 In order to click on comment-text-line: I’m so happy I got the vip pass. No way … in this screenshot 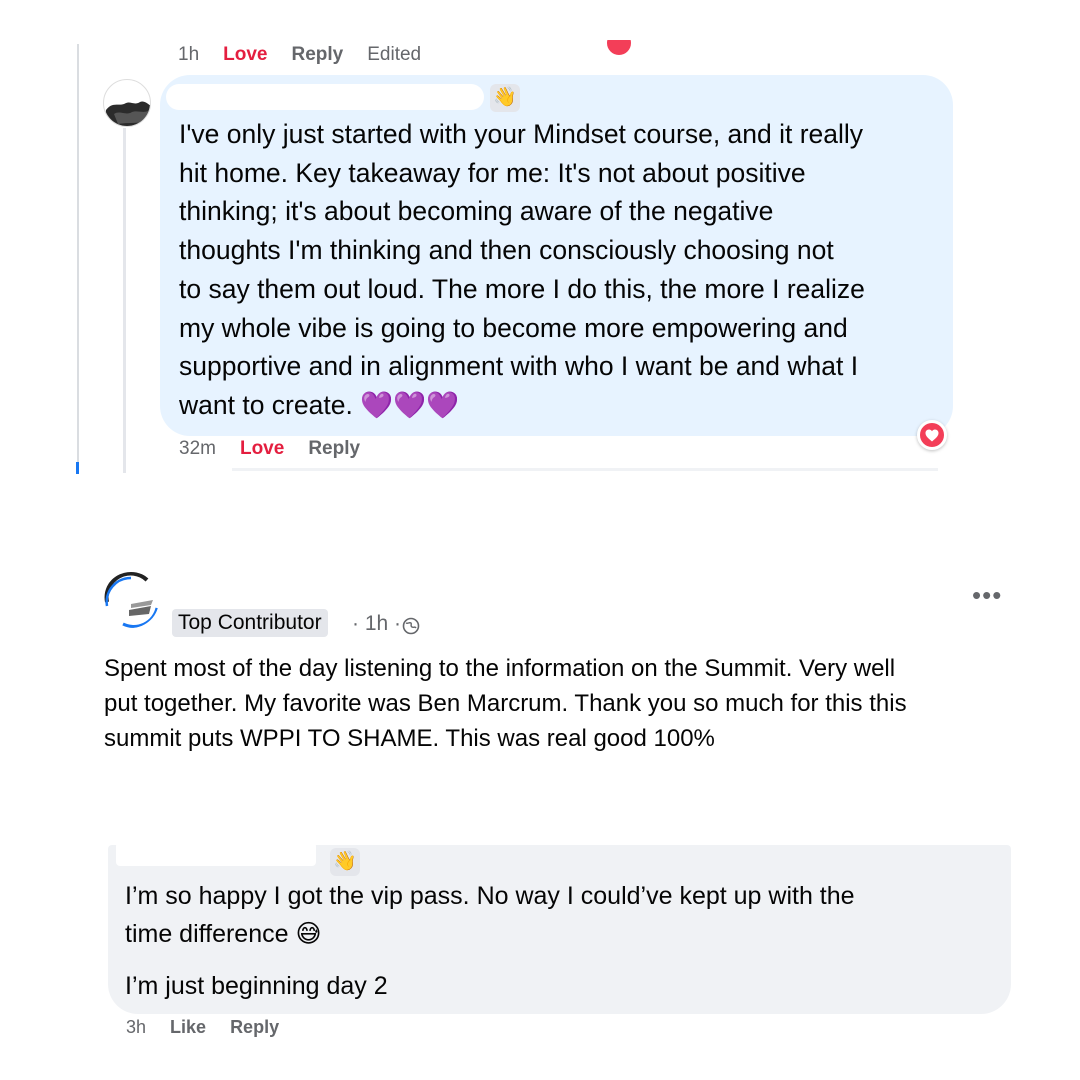, I will do `click(490, 896)`.